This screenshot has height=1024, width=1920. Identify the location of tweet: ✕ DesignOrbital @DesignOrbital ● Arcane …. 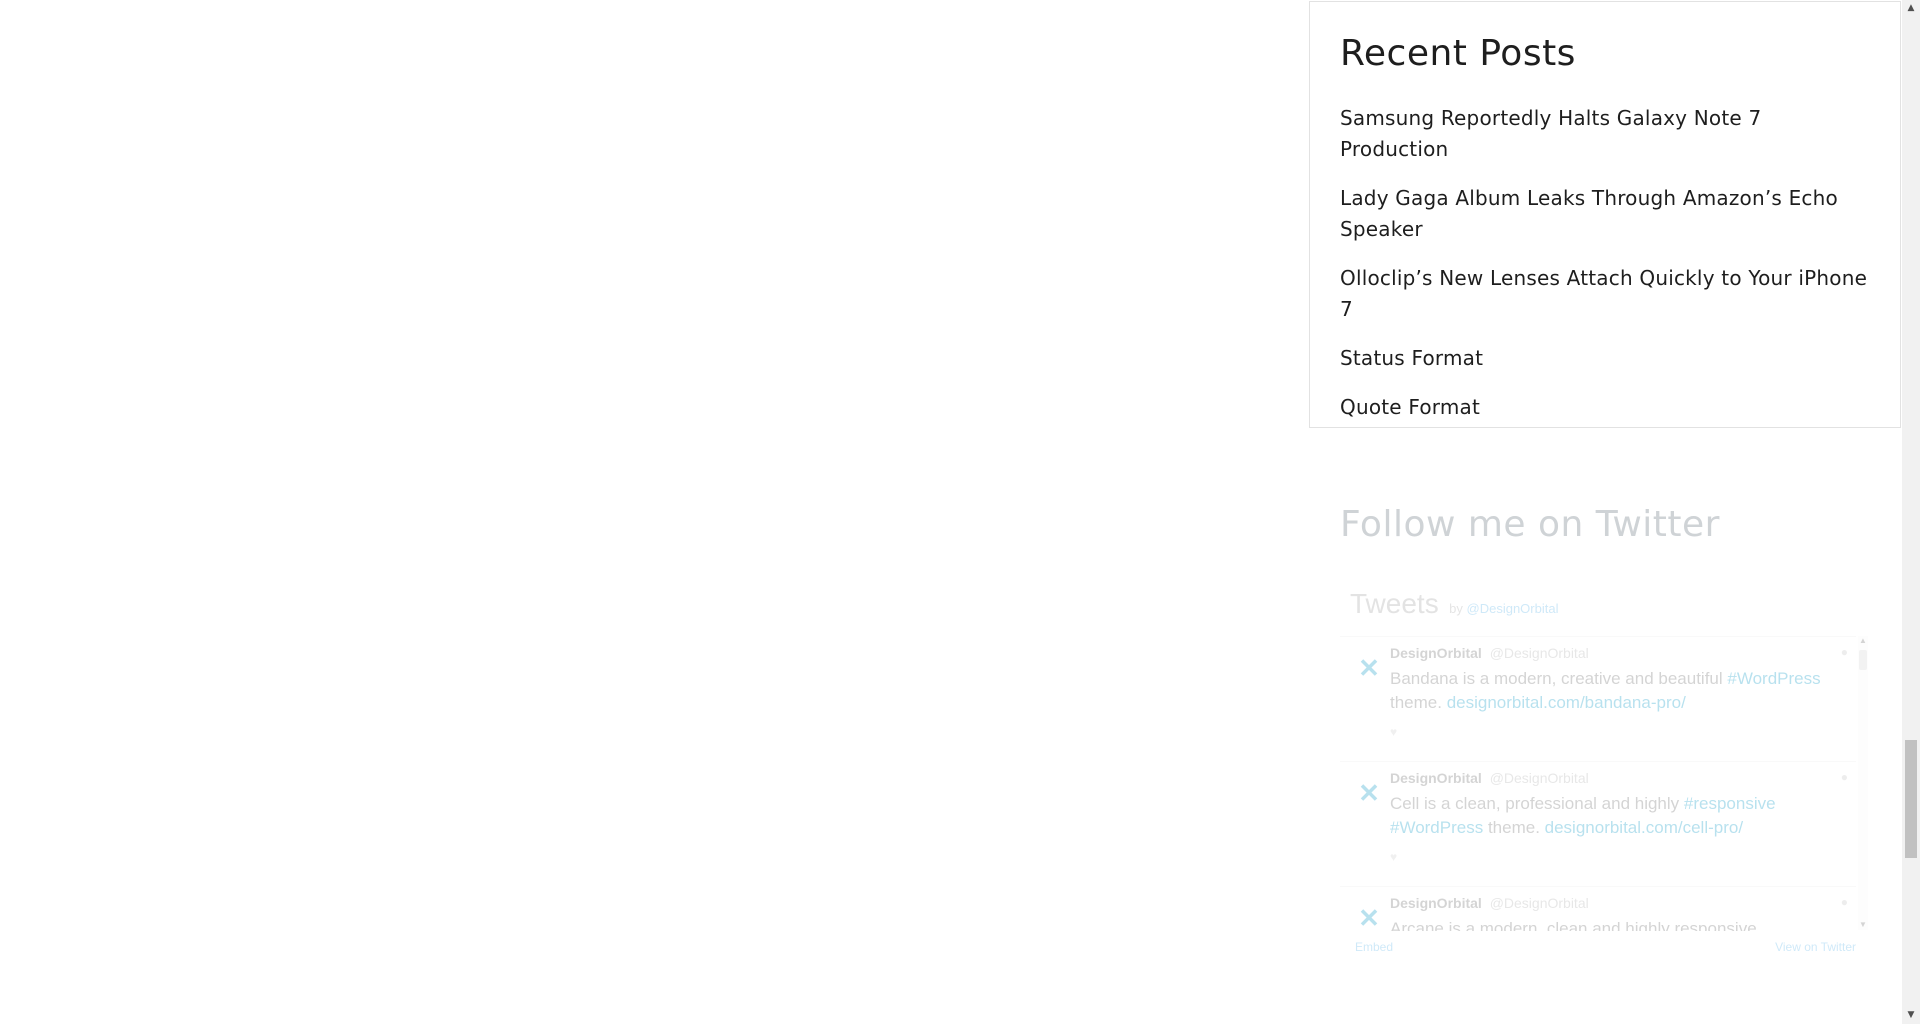
(1598, 909).